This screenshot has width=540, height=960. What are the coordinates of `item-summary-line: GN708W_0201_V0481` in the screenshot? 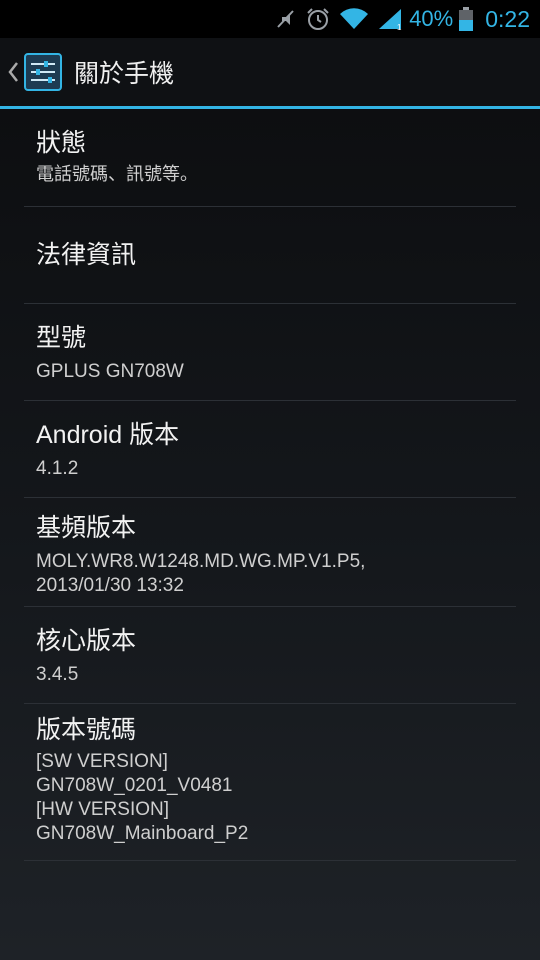 It's located at (134, 785).